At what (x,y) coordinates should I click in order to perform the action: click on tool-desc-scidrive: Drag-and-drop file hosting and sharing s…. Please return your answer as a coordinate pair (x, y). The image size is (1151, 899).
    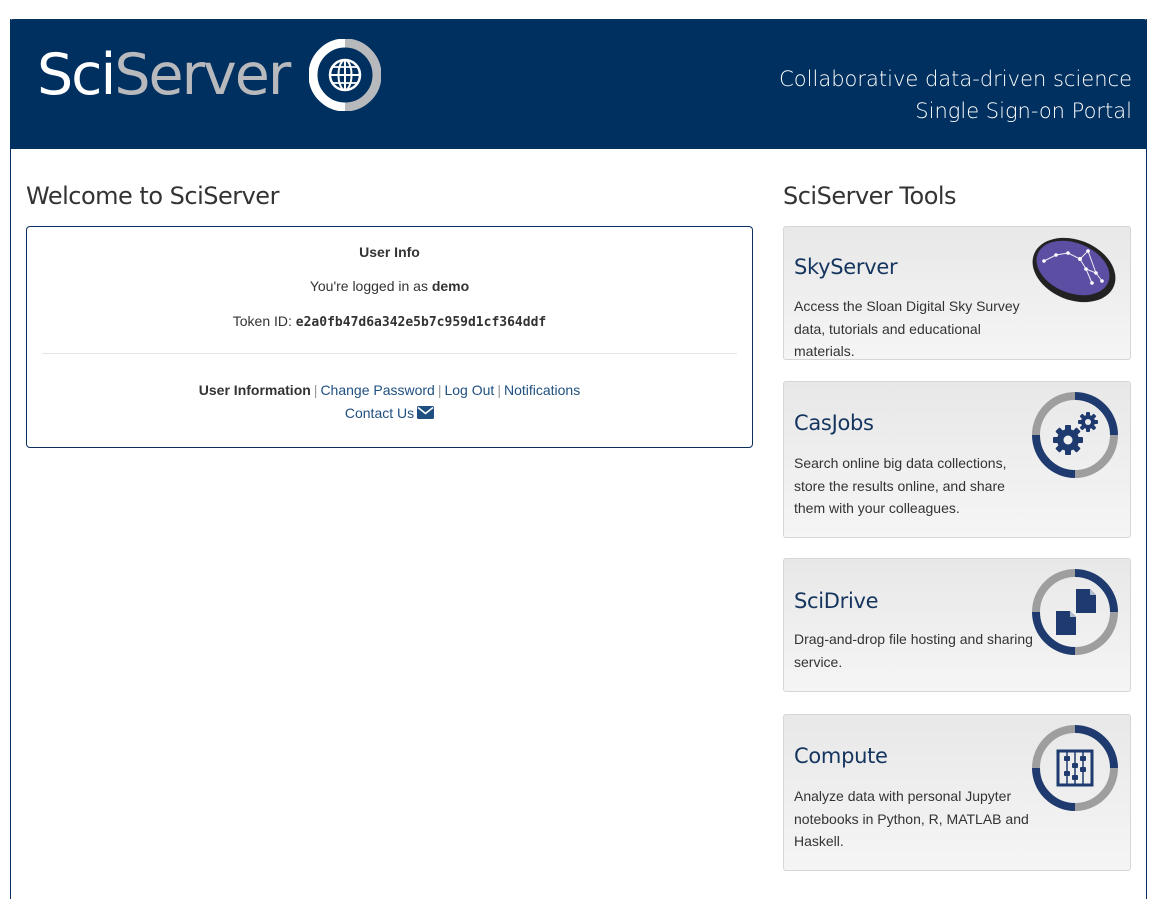
    Looking at the image, I should click on (913, 650).